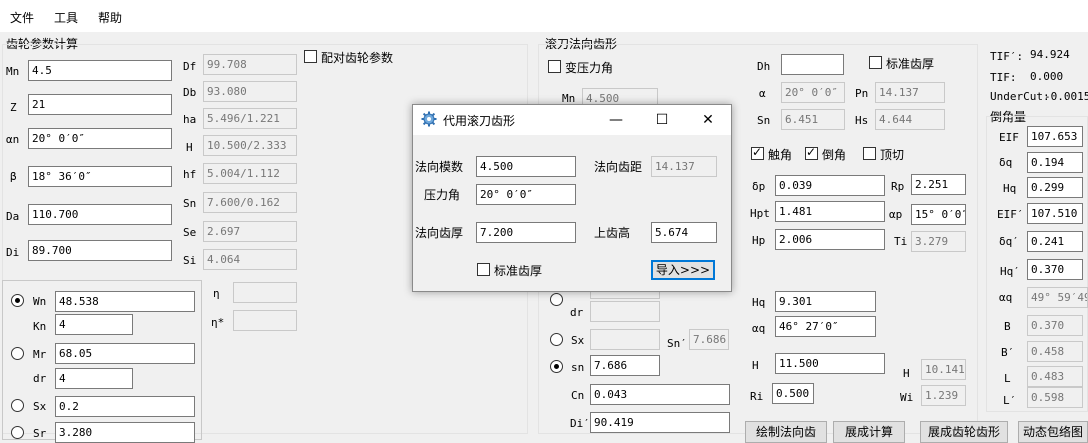 The image size is (1088, 443). I want to click on z-label: Z, so click(13, 107).